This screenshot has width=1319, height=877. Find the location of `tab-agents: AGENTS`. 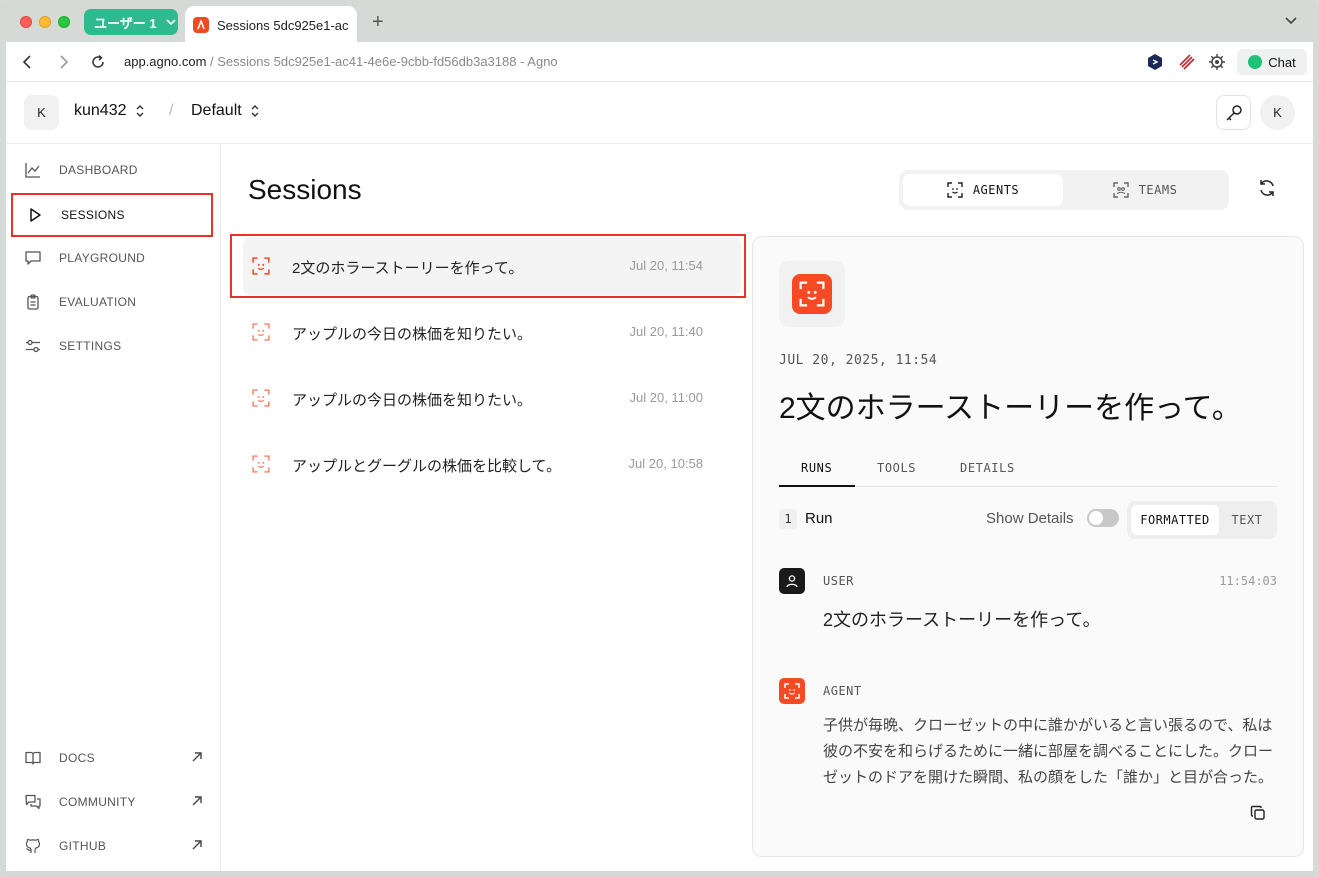

tab-agents: AGENTS is located at coordinates (983, 190).